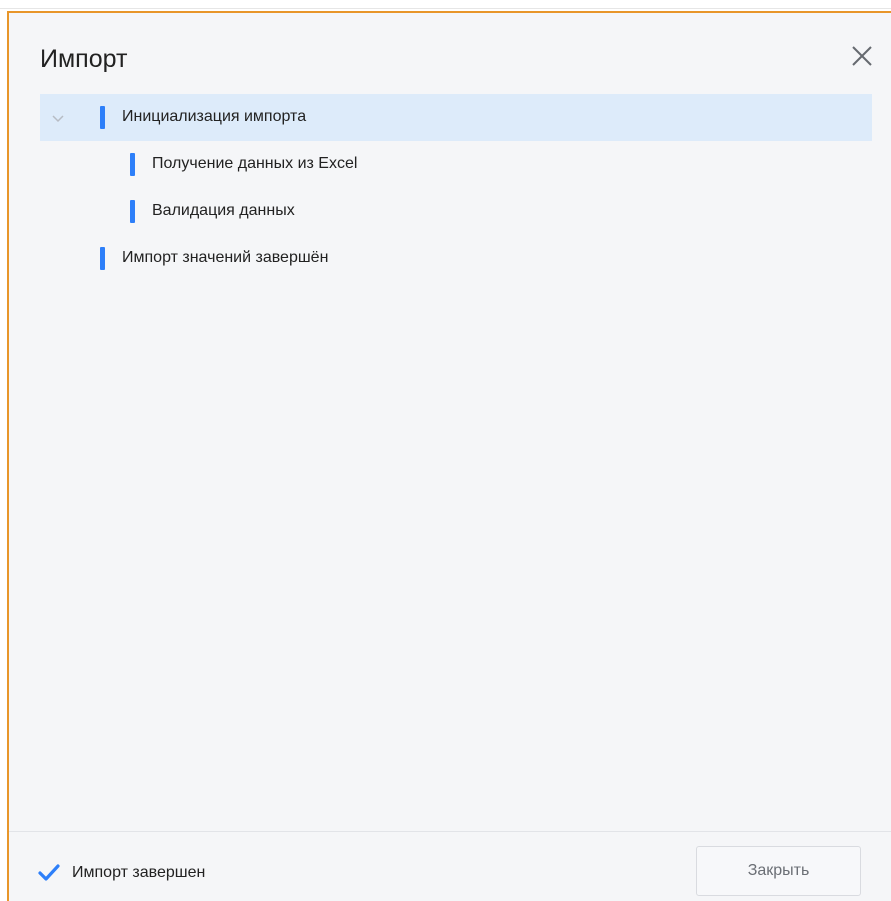 The width and height of the screenshot is (891, 901). What do you see at coordinates (778, 871) in the screenshot?
I see `close-button: Закрыть` at bounding box center [778, 871].